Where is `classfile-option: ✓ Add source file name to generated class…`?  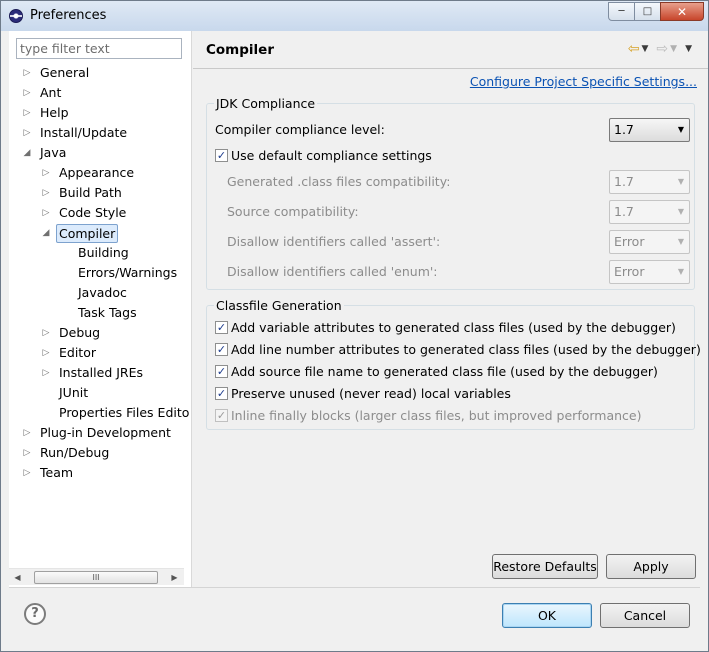
classfile-option: ✓ Add source file name to generated class… is located at coordinates (450, 372).